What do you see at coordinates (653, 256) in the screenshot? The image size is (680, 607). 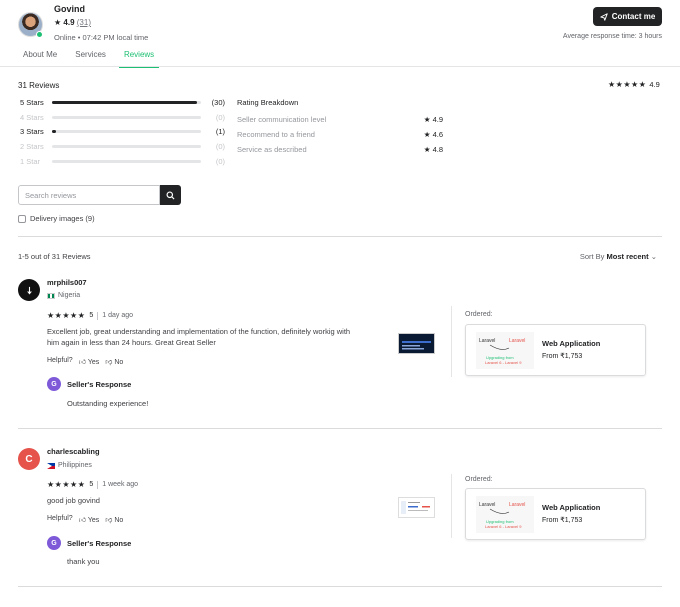 I see `chevron-down-icon: ⌄` at bounding box center [653, 256].